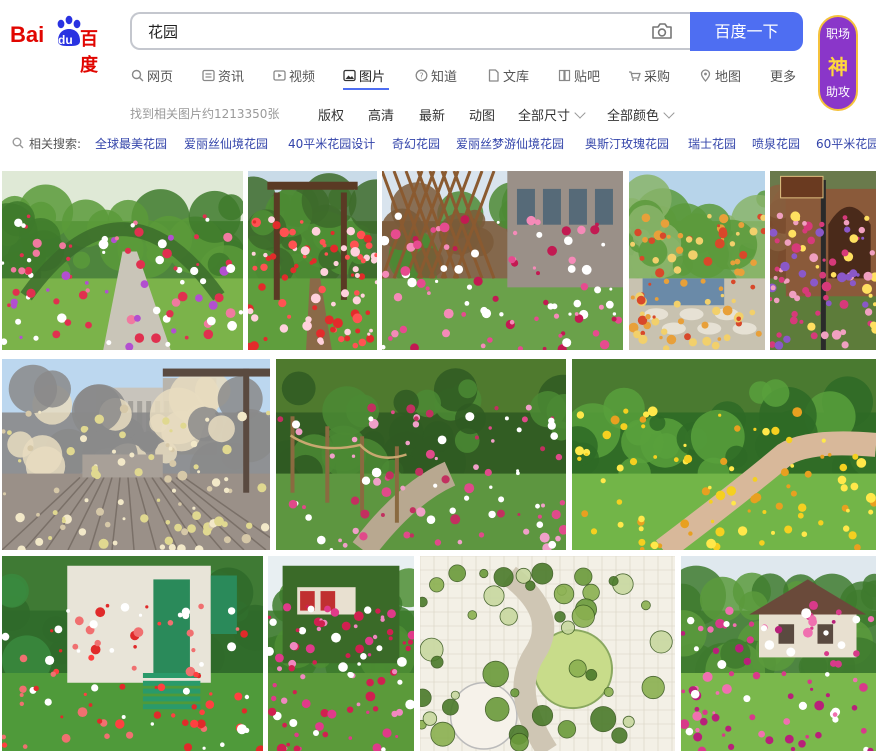  What do you see at coordinates (705, 75) in the screenshot?
I see `map-icon` at bounding box center [705, 75].